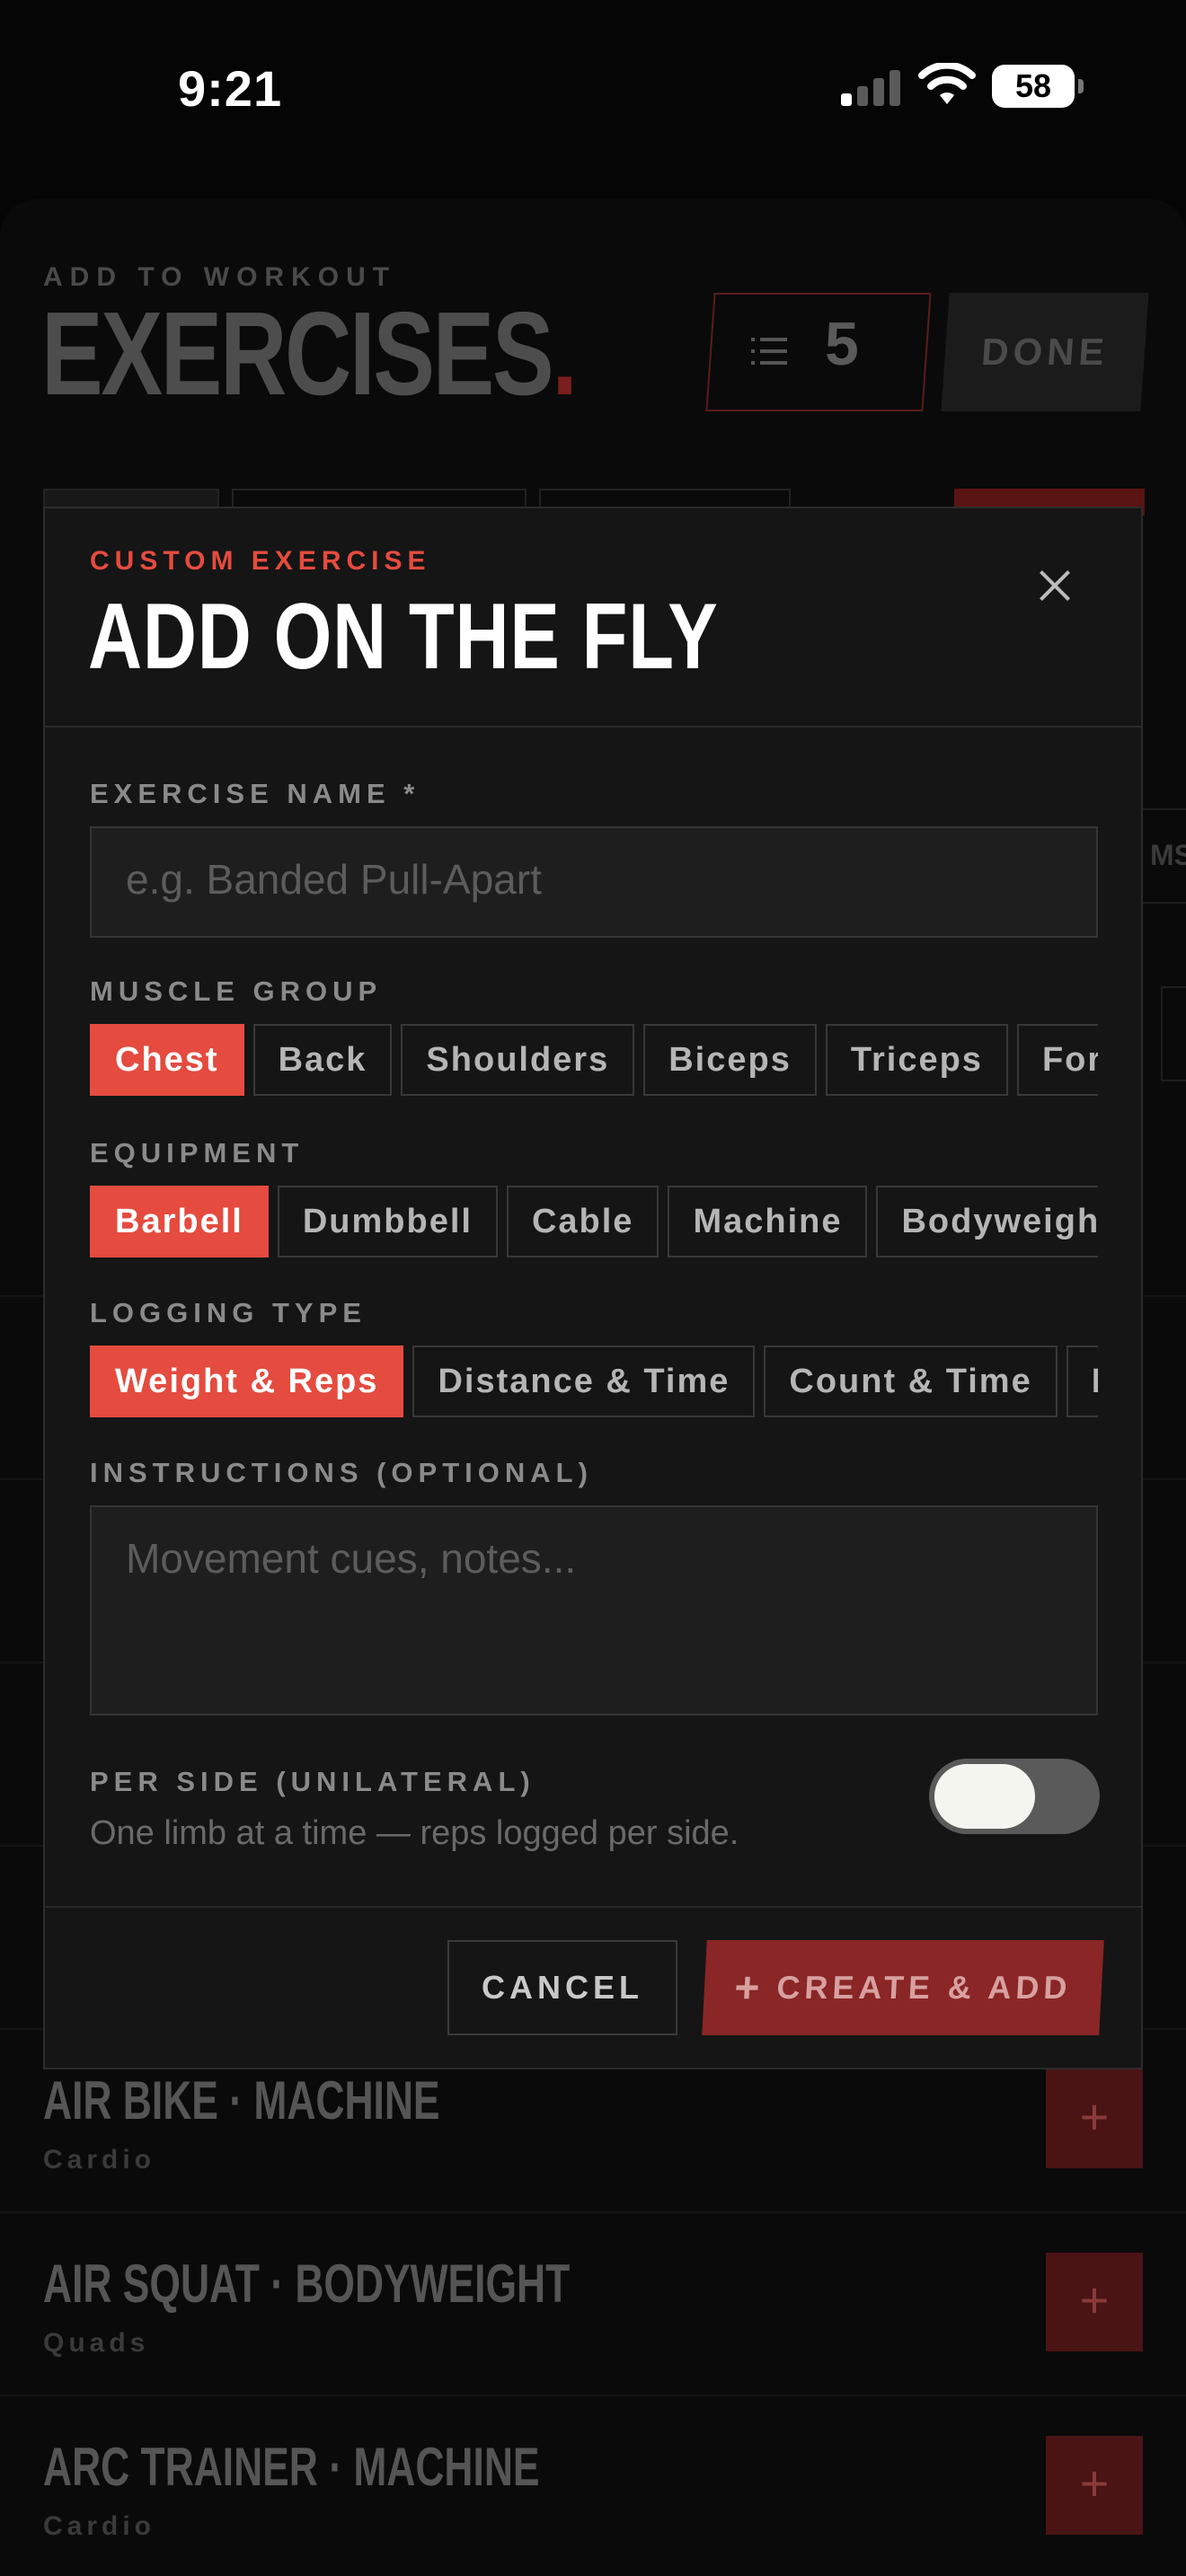 This screenshot has height=2576, width=1186. What do you see at coordinates (236, 991) in the screenshot?
I see `muscle-group-label: MUSCLE GROUP` at bounding box center [236, 991].